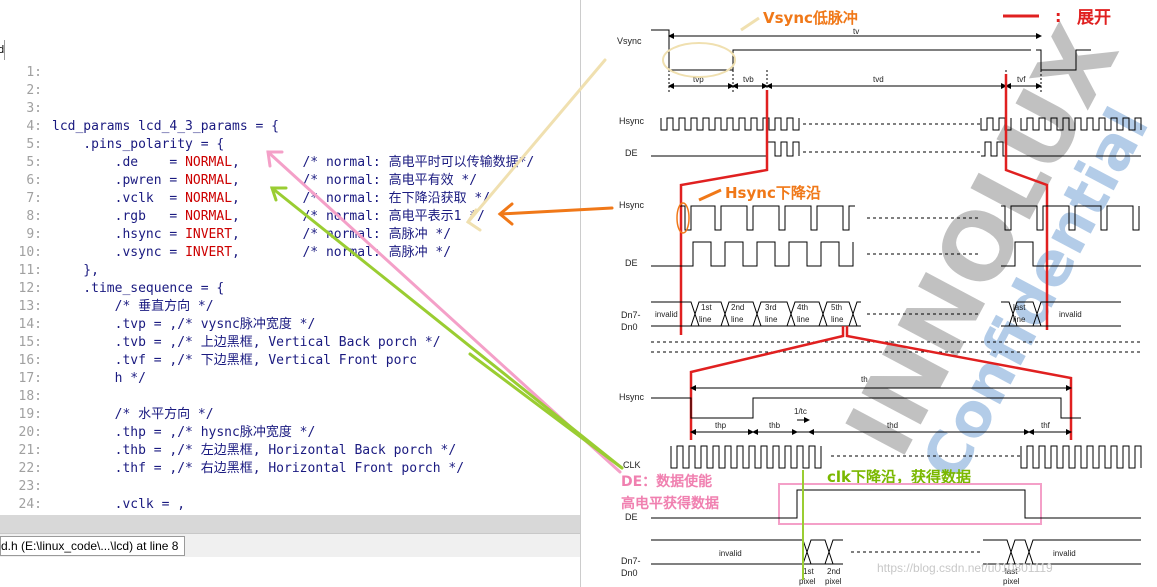 Image resolution: width=1157 pixels, height=587 pixels. I want to click on line-number: 16:, so click(30, 360).